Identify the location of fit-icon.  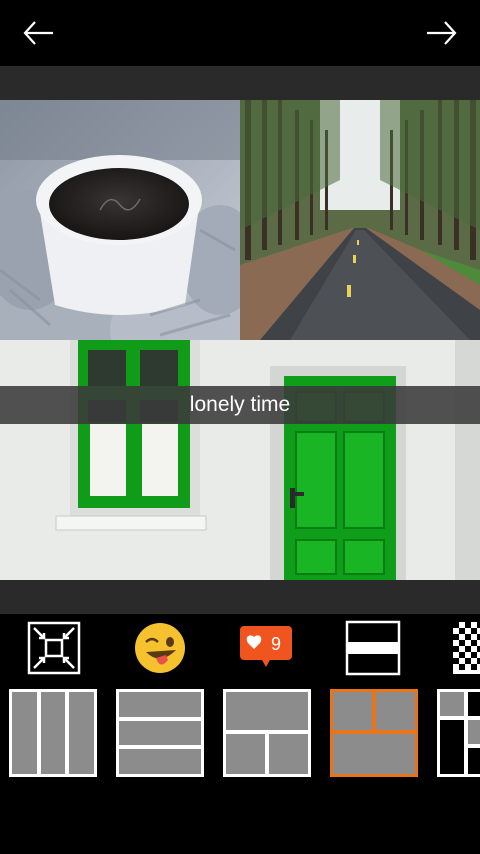
(54, 648).